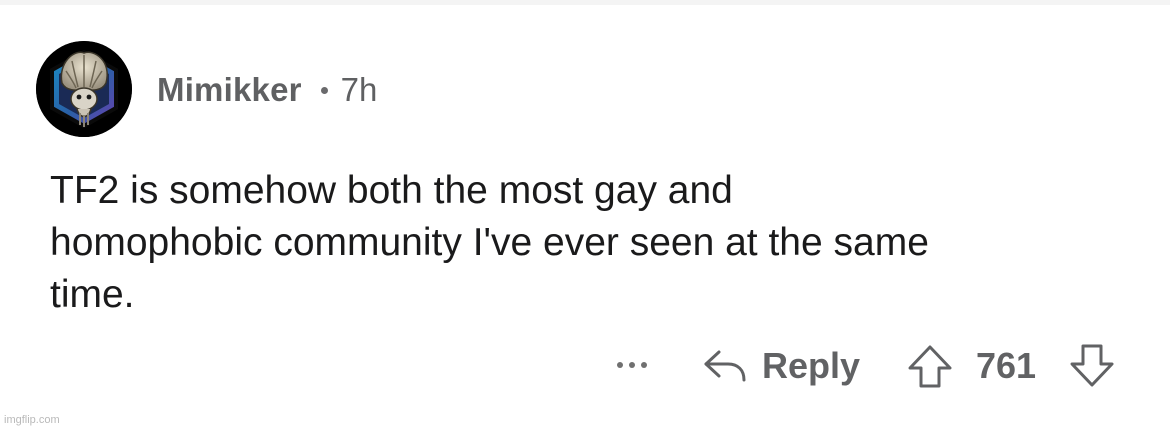  What do you see at coordinates (32, 420) in the screenshot?
I see `watermark: imgflip.com` at bounding box center [32, 420].